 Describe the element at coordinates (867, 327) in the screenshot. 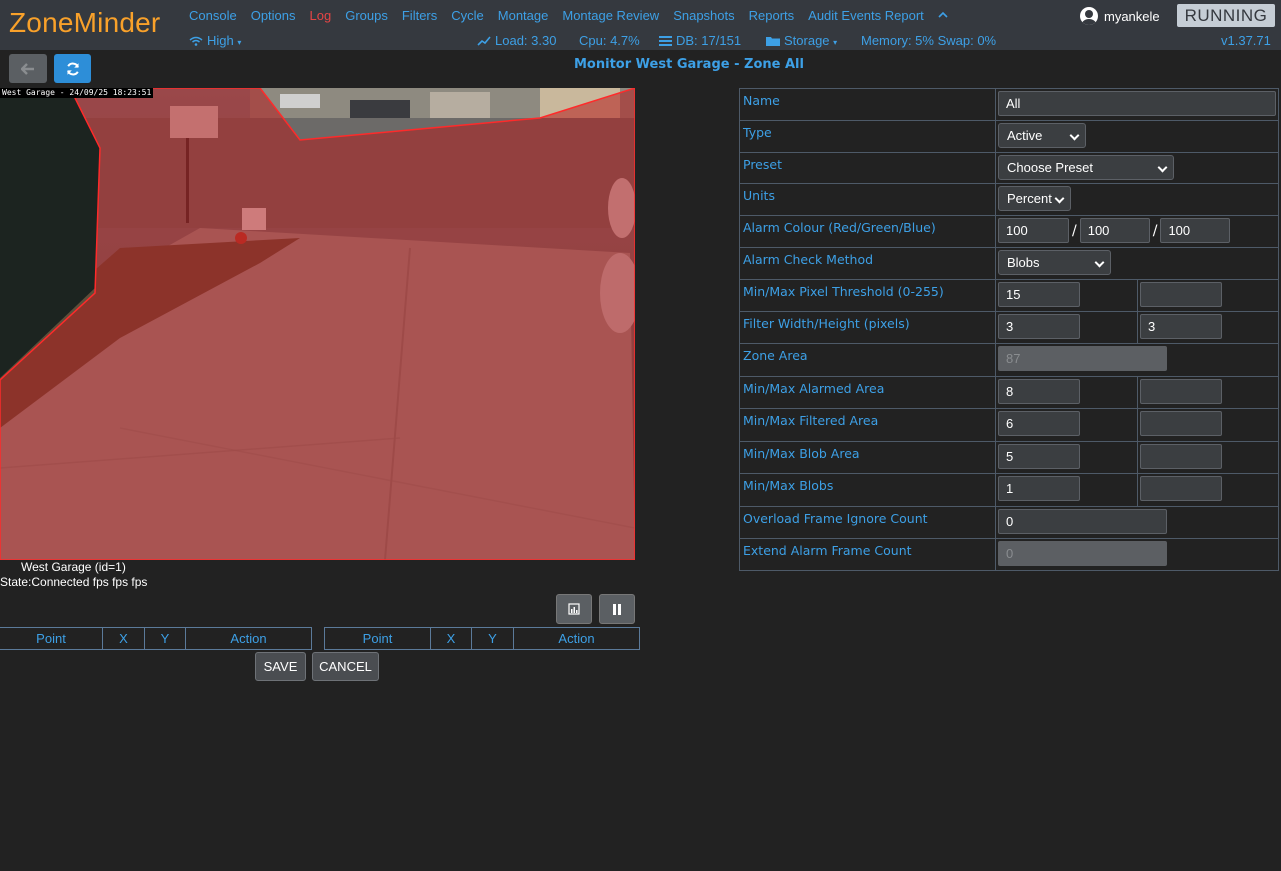

I see `field-label: Filter Width/Height (pixels)` at that location.